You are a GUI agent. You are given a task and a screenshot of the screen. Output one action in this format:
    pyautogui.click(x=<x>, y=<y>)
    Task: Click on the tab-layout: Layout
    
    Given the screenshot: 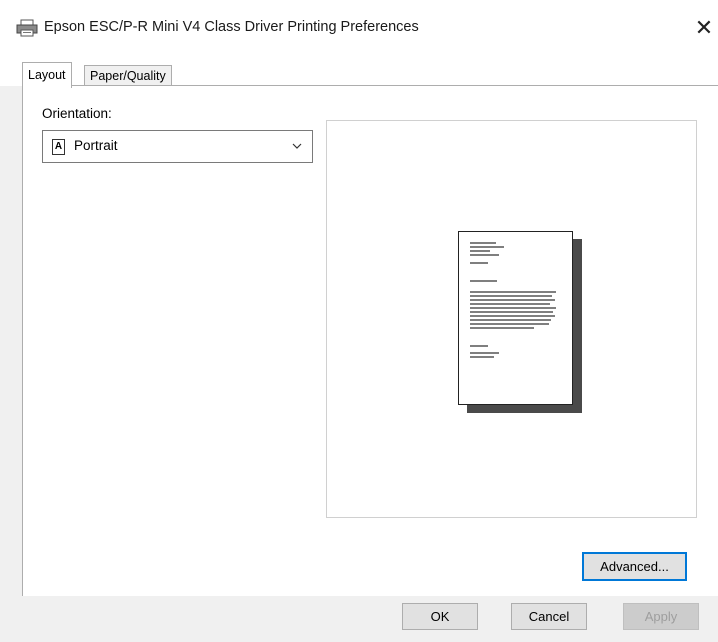 What is the action you would take?
    pyautogui.click(x=47, y=75)
    